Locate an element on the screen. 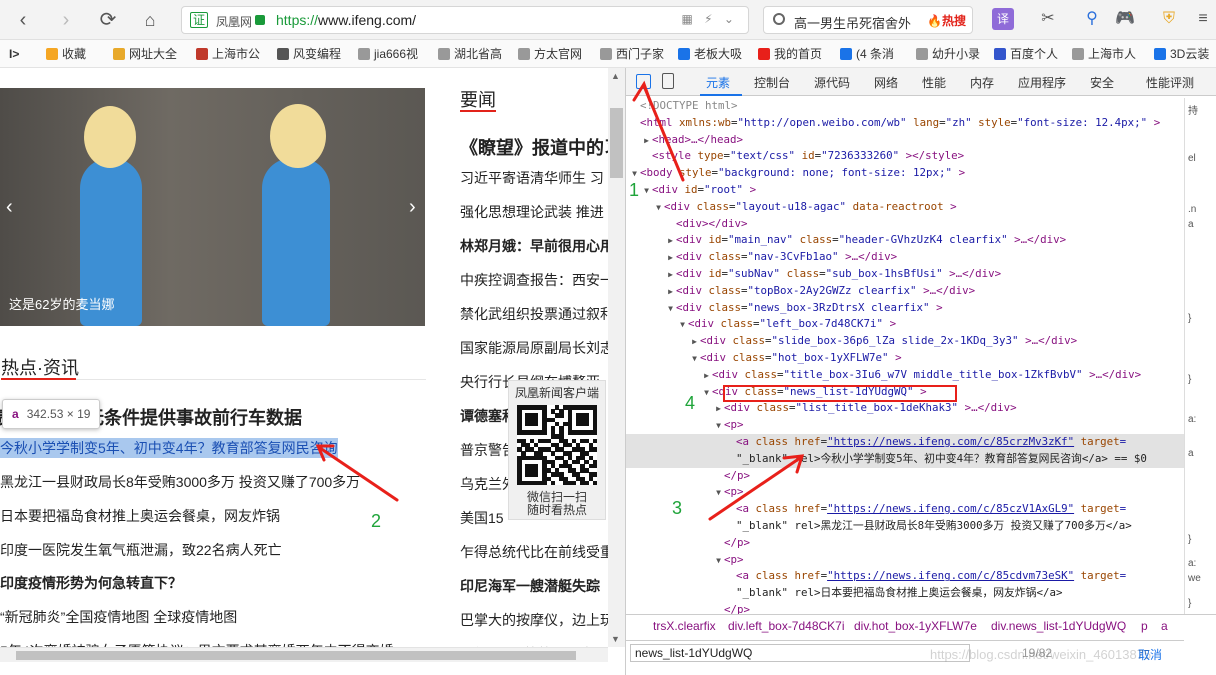 This screenshot has width=1216, height=675. step-number-2: 2 is located at coordinates (376, 521).